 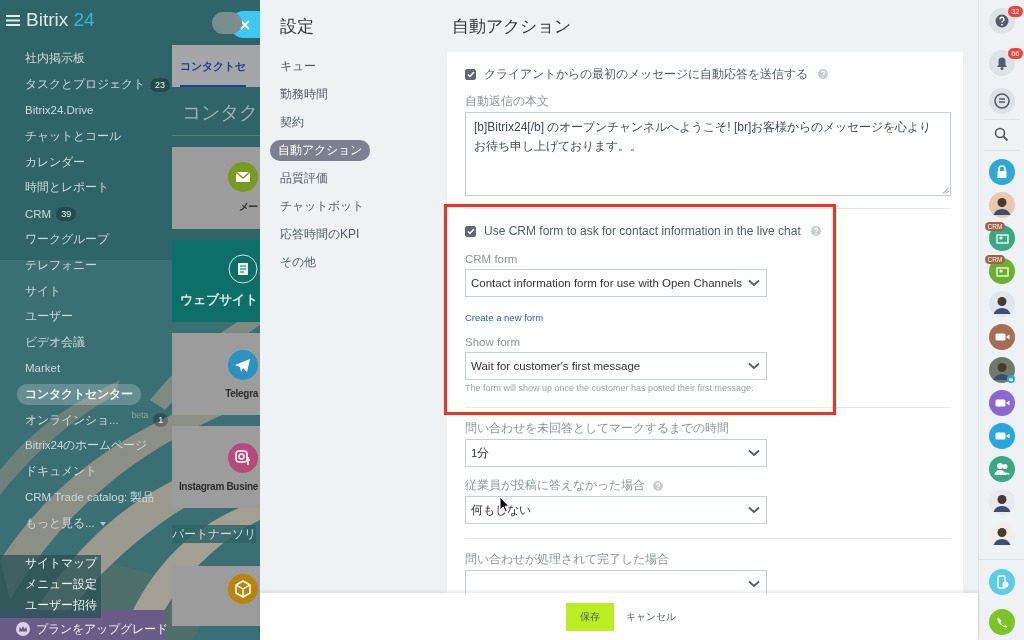 I want to click on section-heading: パートナーソリ, so click(x=214, y=534).